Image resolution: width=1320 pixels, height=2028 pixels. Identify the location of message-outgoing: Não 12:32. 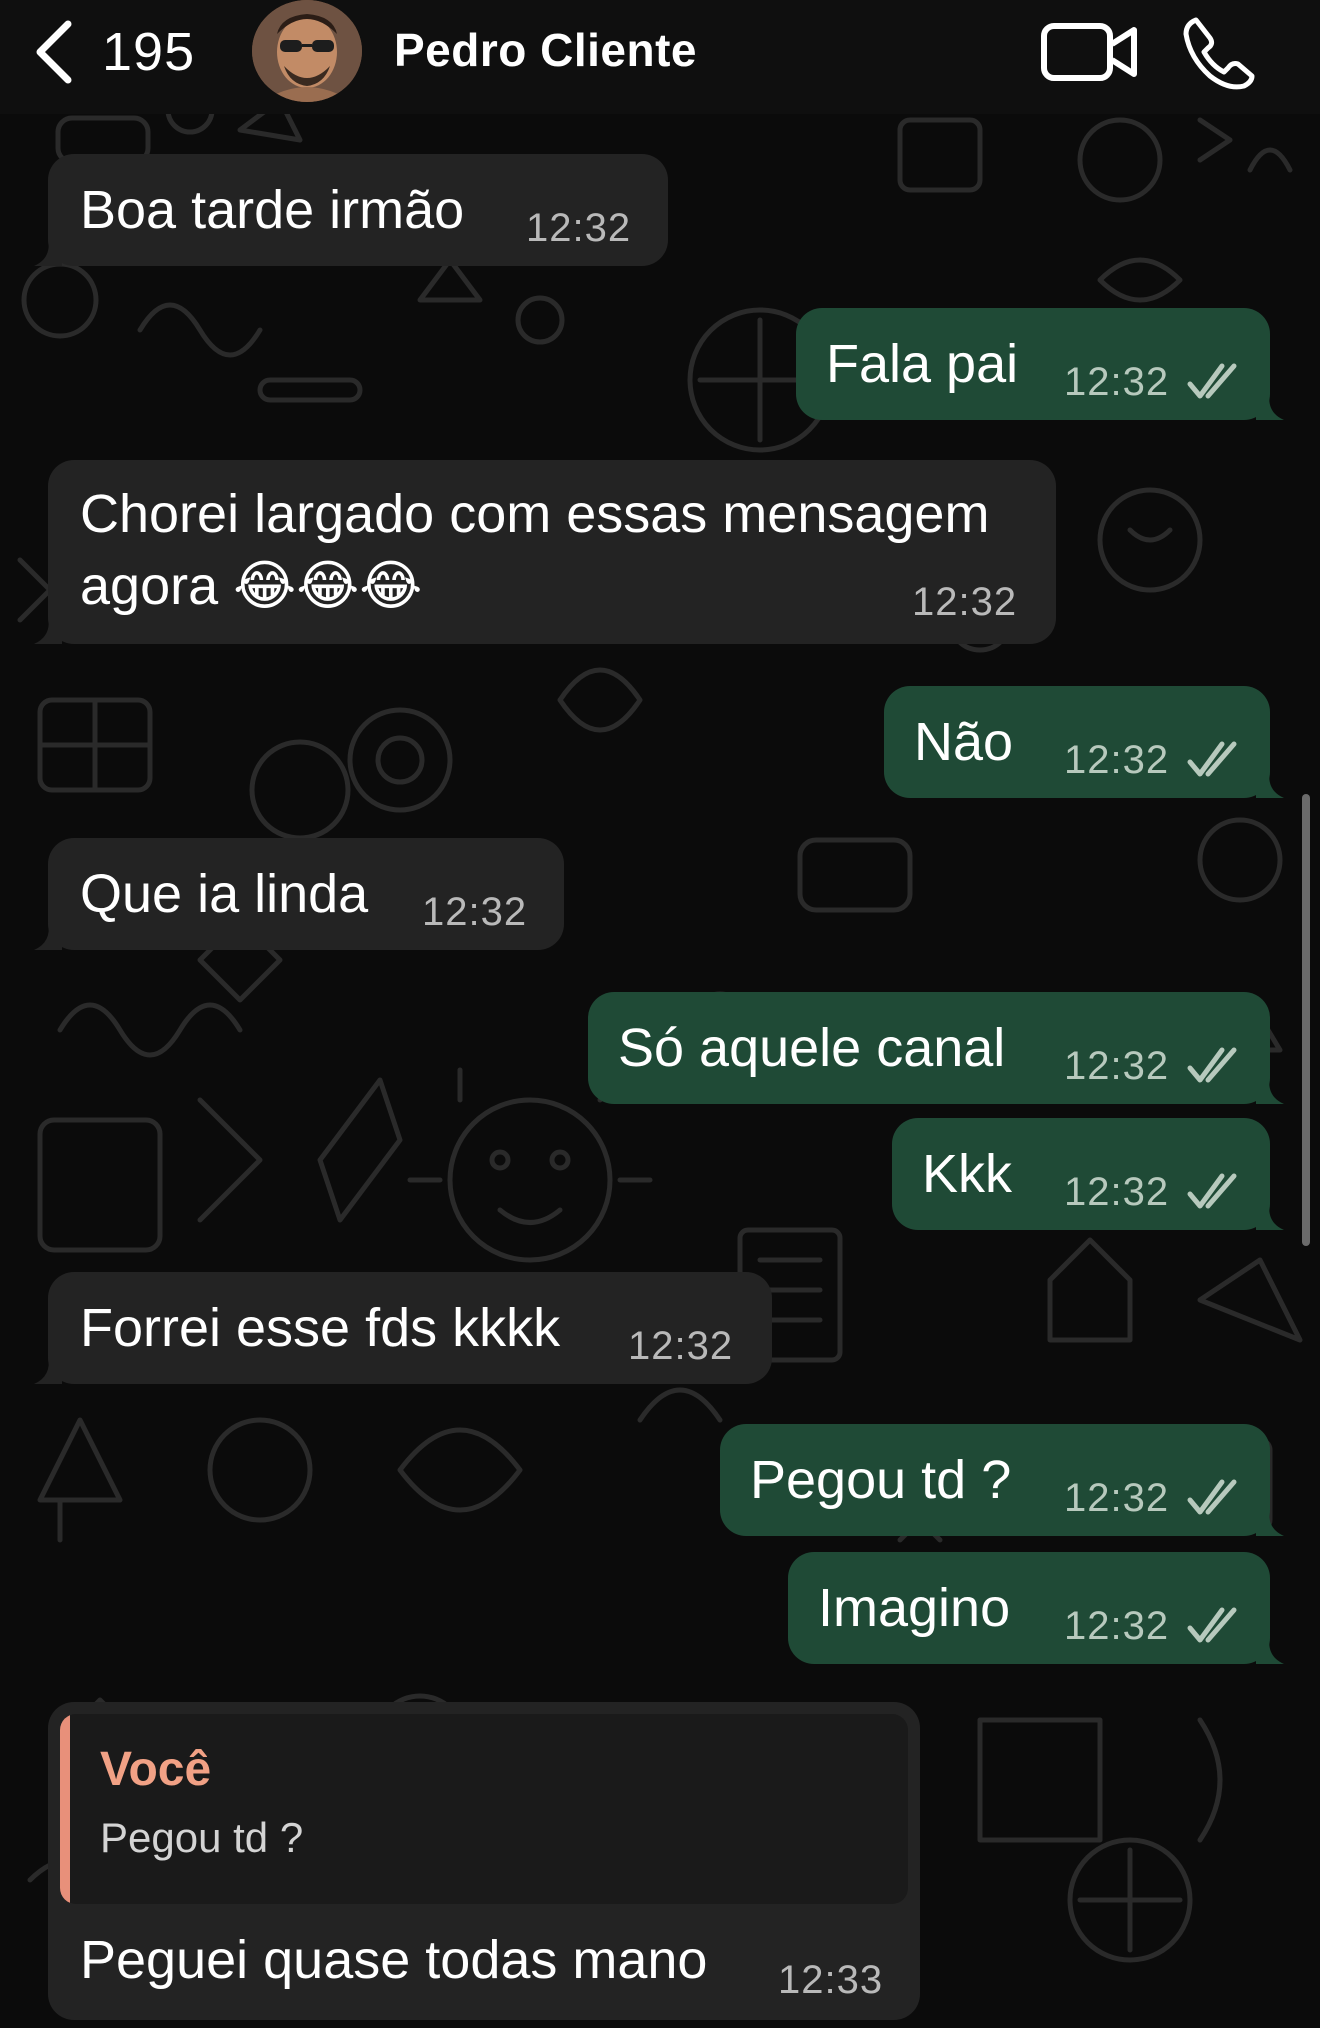
(1084, 742).